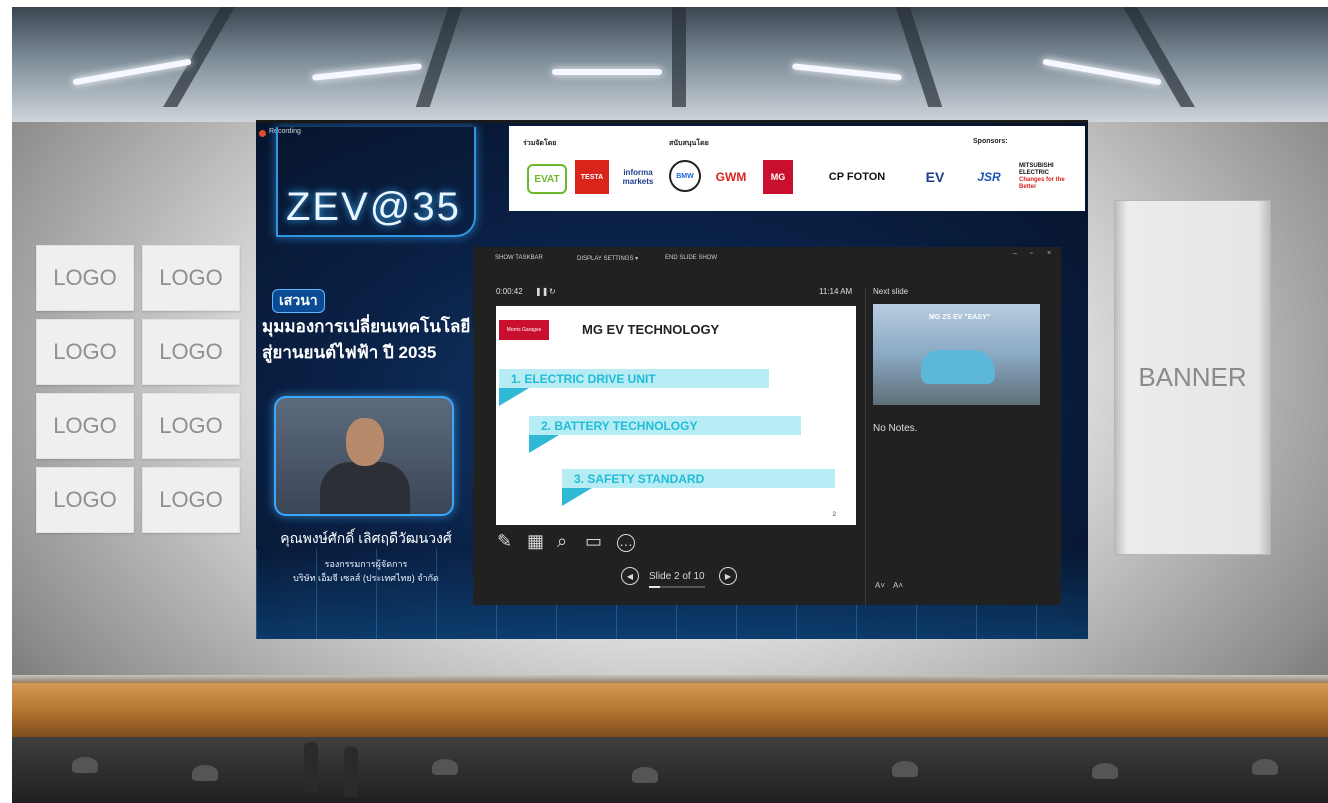  What do you see at coordinates (689, 143) in the screenshot?
I see `supporter-label: สนับสนุนโดย` at bounding box center [689, 143].